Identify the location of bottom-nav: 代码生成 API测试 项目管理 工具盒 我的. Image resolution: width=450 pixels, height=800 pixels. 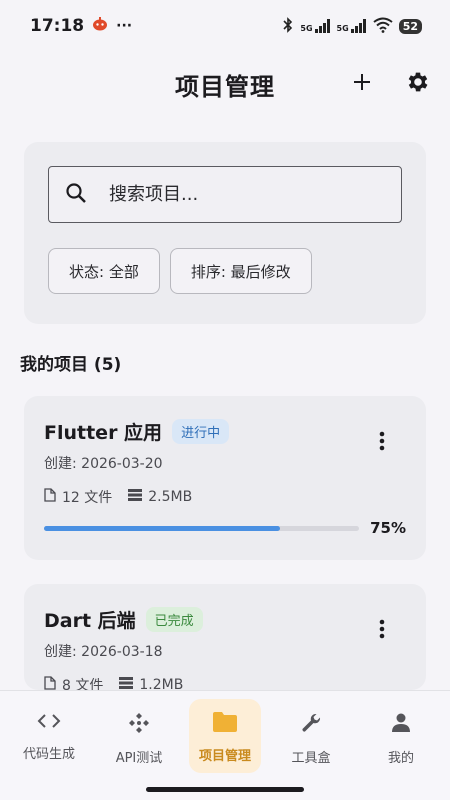
(225, 745).